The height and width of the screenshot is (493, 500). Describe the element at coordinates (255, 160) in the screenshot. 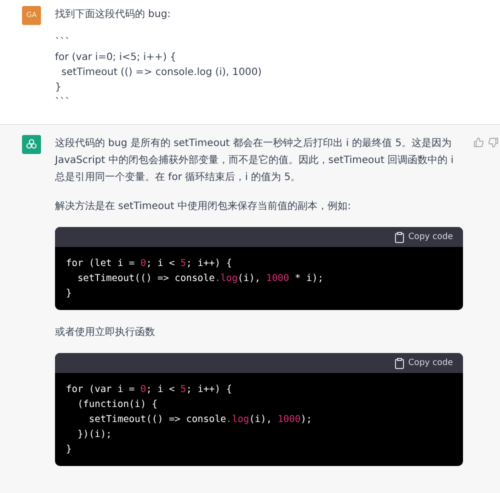

I see `message-text: 这段代码的 bug 是所有的 setTimeout 都会在一秒钟之后打印出 i 的最终值 5。这是因为 JavaScript 中的闭包会捕获外部变量，而不是它的值。因此，setTimeout 回调函数中的 i 总是引用同一个变量。在 for 循环结束后，i 的值为 5。` at that location.